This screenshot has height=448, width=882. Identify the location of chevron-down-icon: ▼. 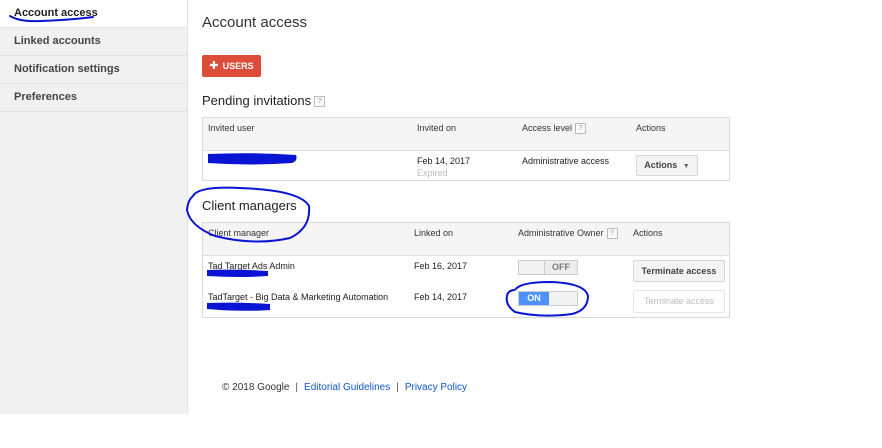
(686, 166).